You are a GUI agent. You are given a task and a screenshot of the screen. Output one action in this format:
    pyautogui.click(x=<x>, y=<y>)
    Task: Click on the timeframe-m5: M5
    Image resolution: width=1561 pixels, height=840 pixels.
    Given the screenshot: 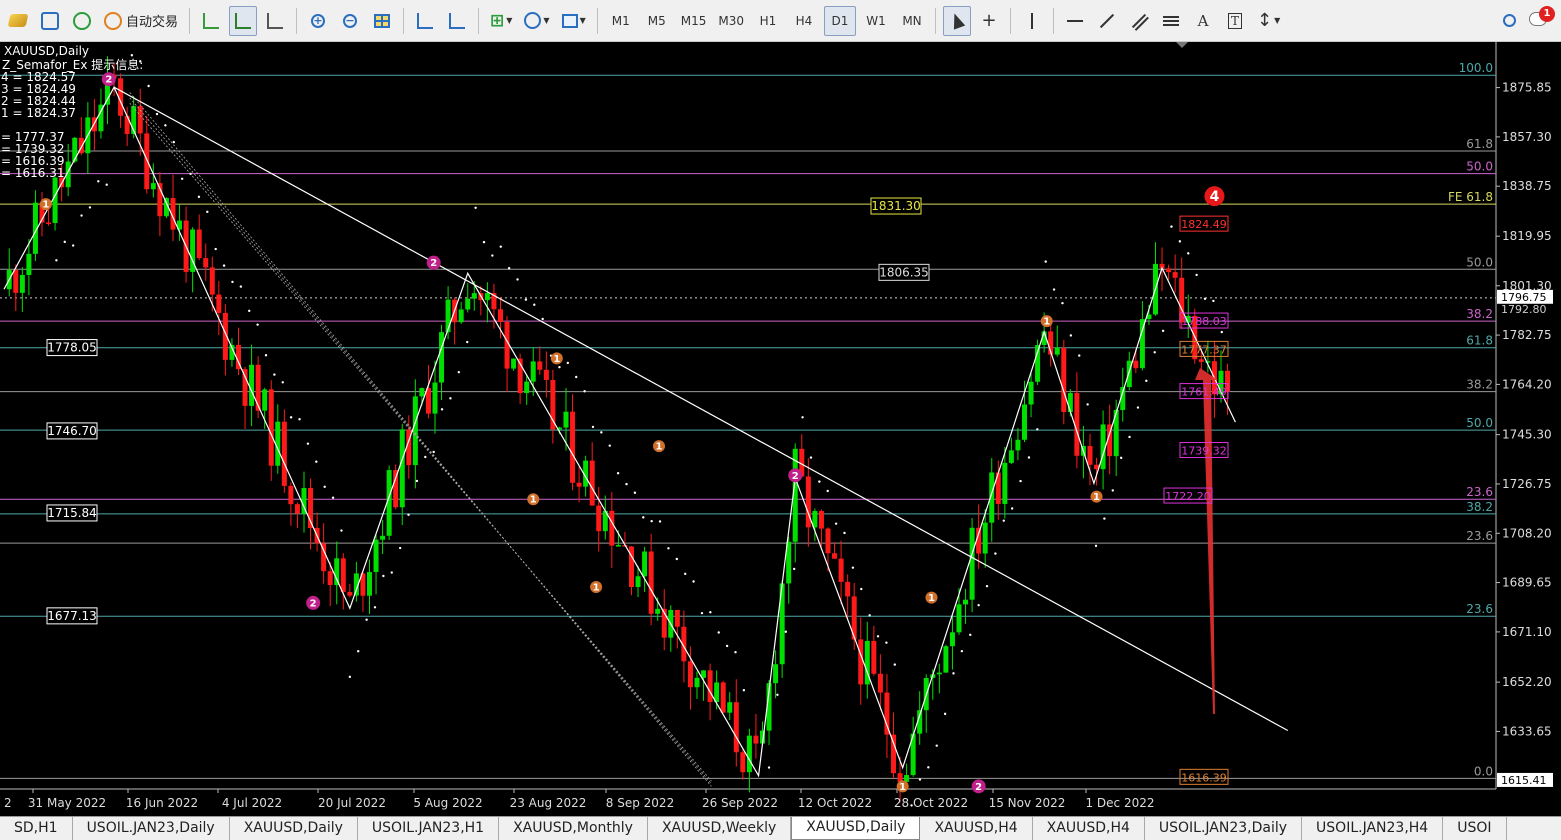 What is the action you would take?
    pyautogui.click(x=657, y=21)
    